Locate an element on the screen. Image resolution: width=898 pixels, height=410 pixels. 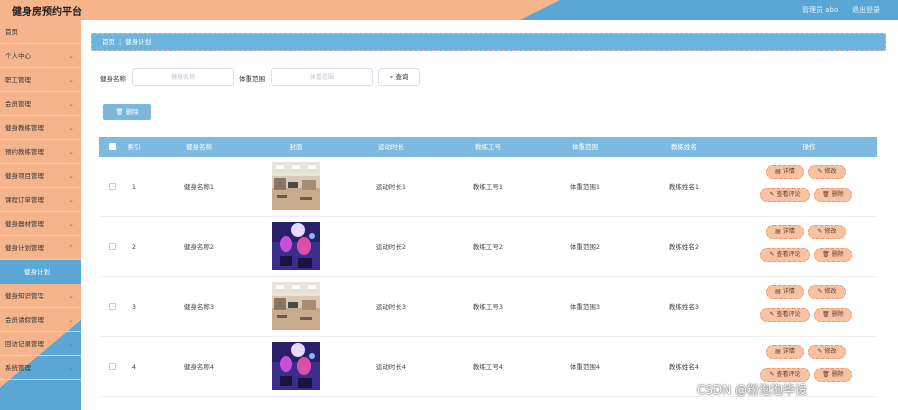
cell-name: 健身名称4 is located at coordinates (199, 367).